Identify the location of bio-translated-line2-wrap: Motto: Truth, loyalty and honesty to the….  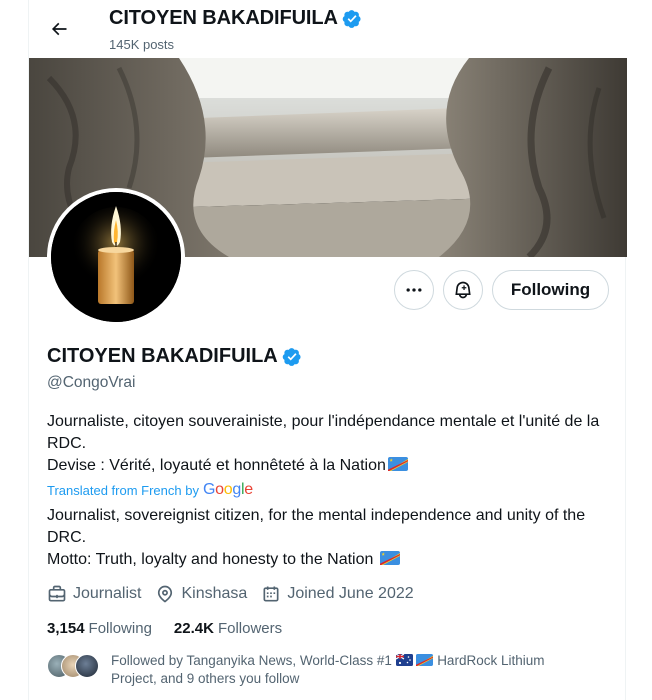
(327, 560).